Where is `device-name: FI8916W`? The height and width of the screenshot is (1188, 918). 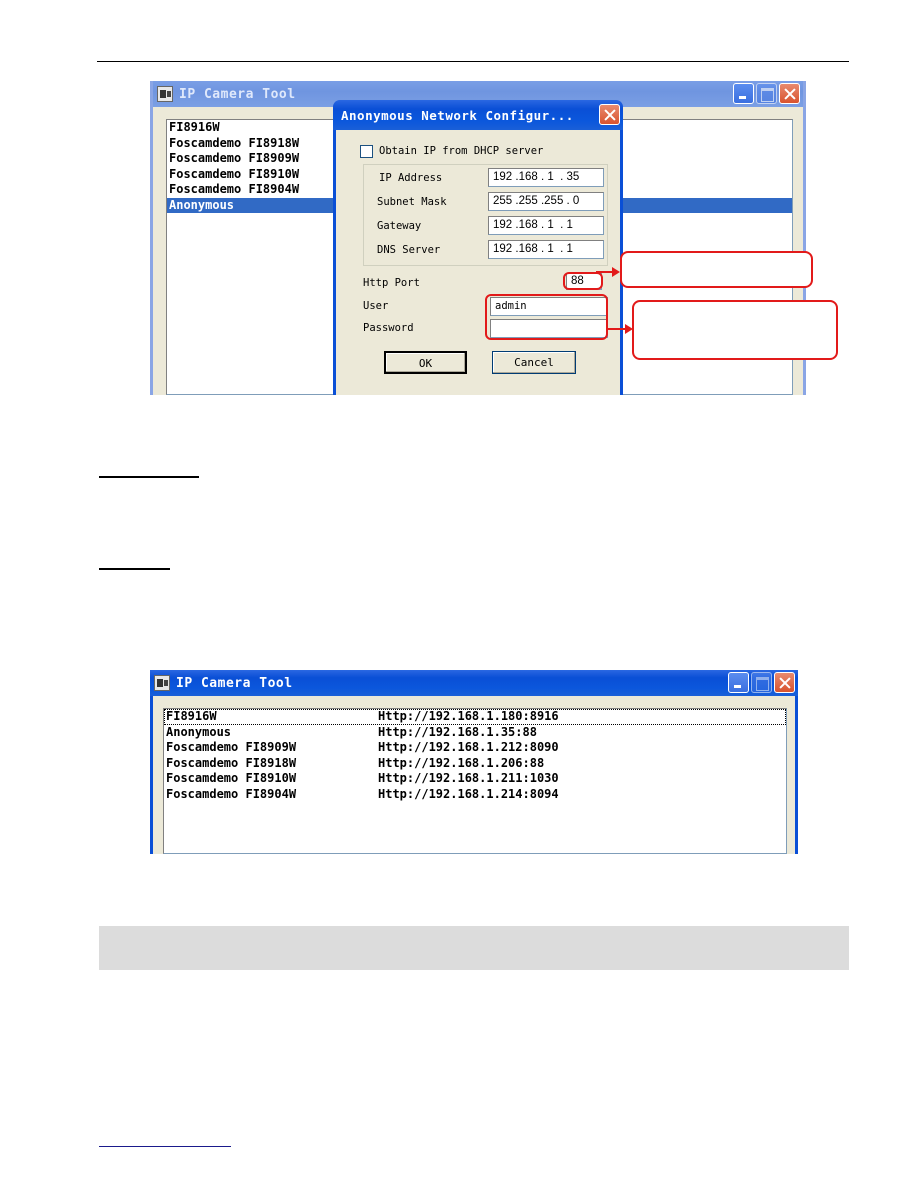
device-name: FI8916W is located at coordinates (191, 716).